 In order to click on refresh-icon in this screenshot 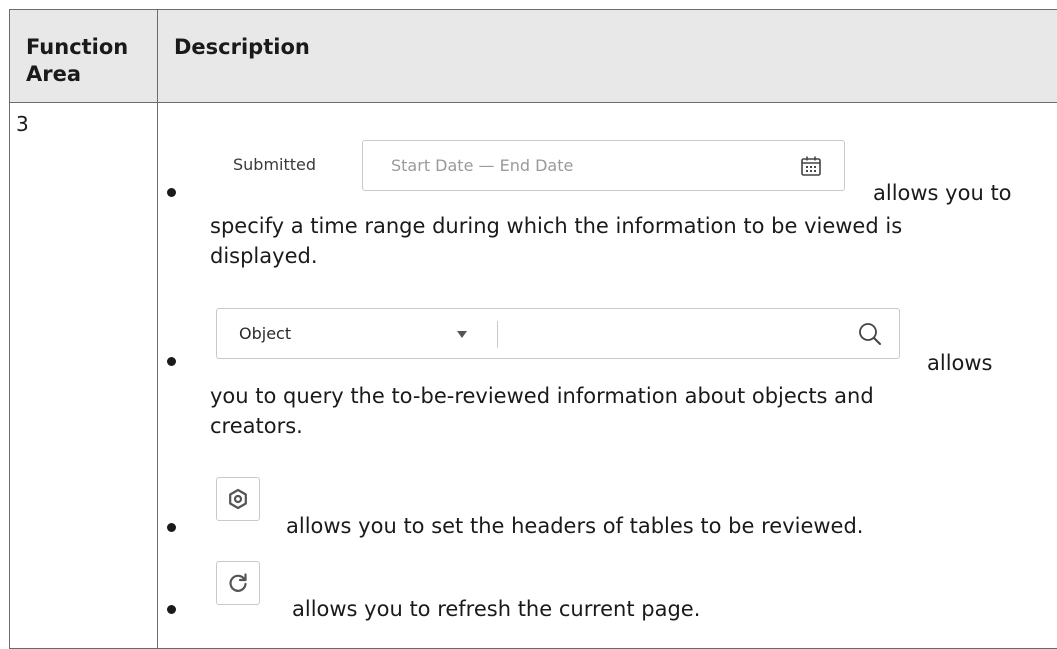, I will do `click(238, 582)`.